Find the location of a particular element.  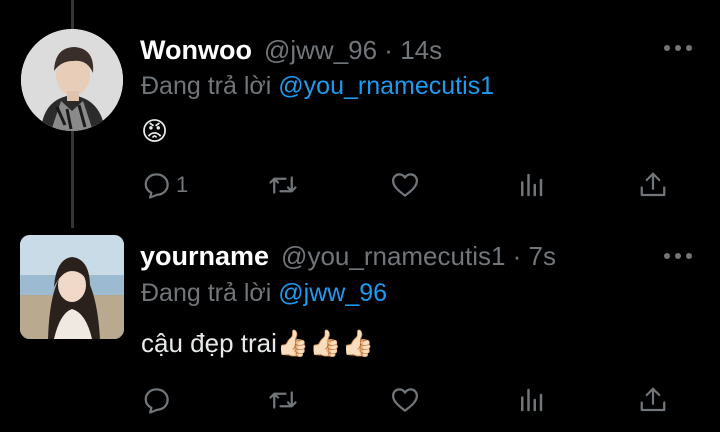

mention-link: @you_rnamecutis1 is located at coordinates (386, 86).